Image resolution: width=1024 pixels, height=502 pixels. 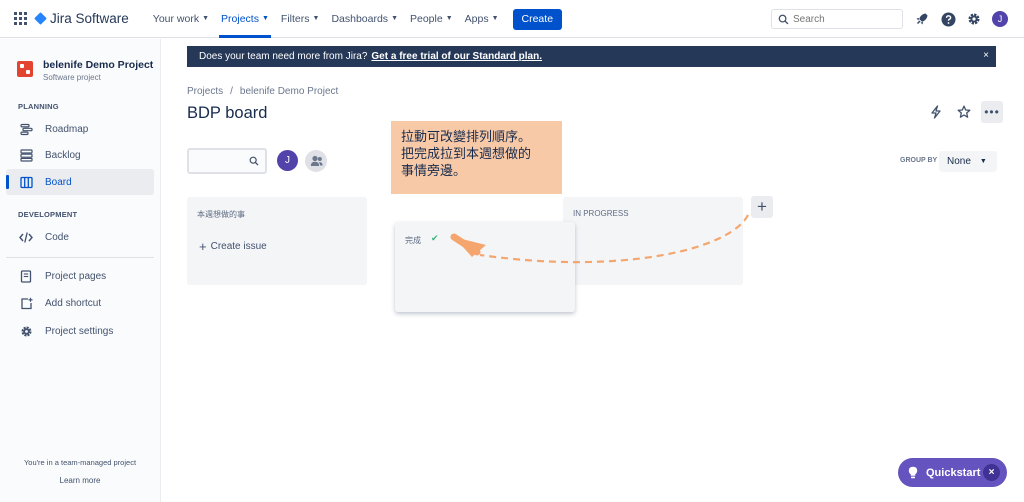 What do you see at coordinates (426, 18) in the screenshot?
I see `nav-people-label: People` at bounding box center [426, 18].